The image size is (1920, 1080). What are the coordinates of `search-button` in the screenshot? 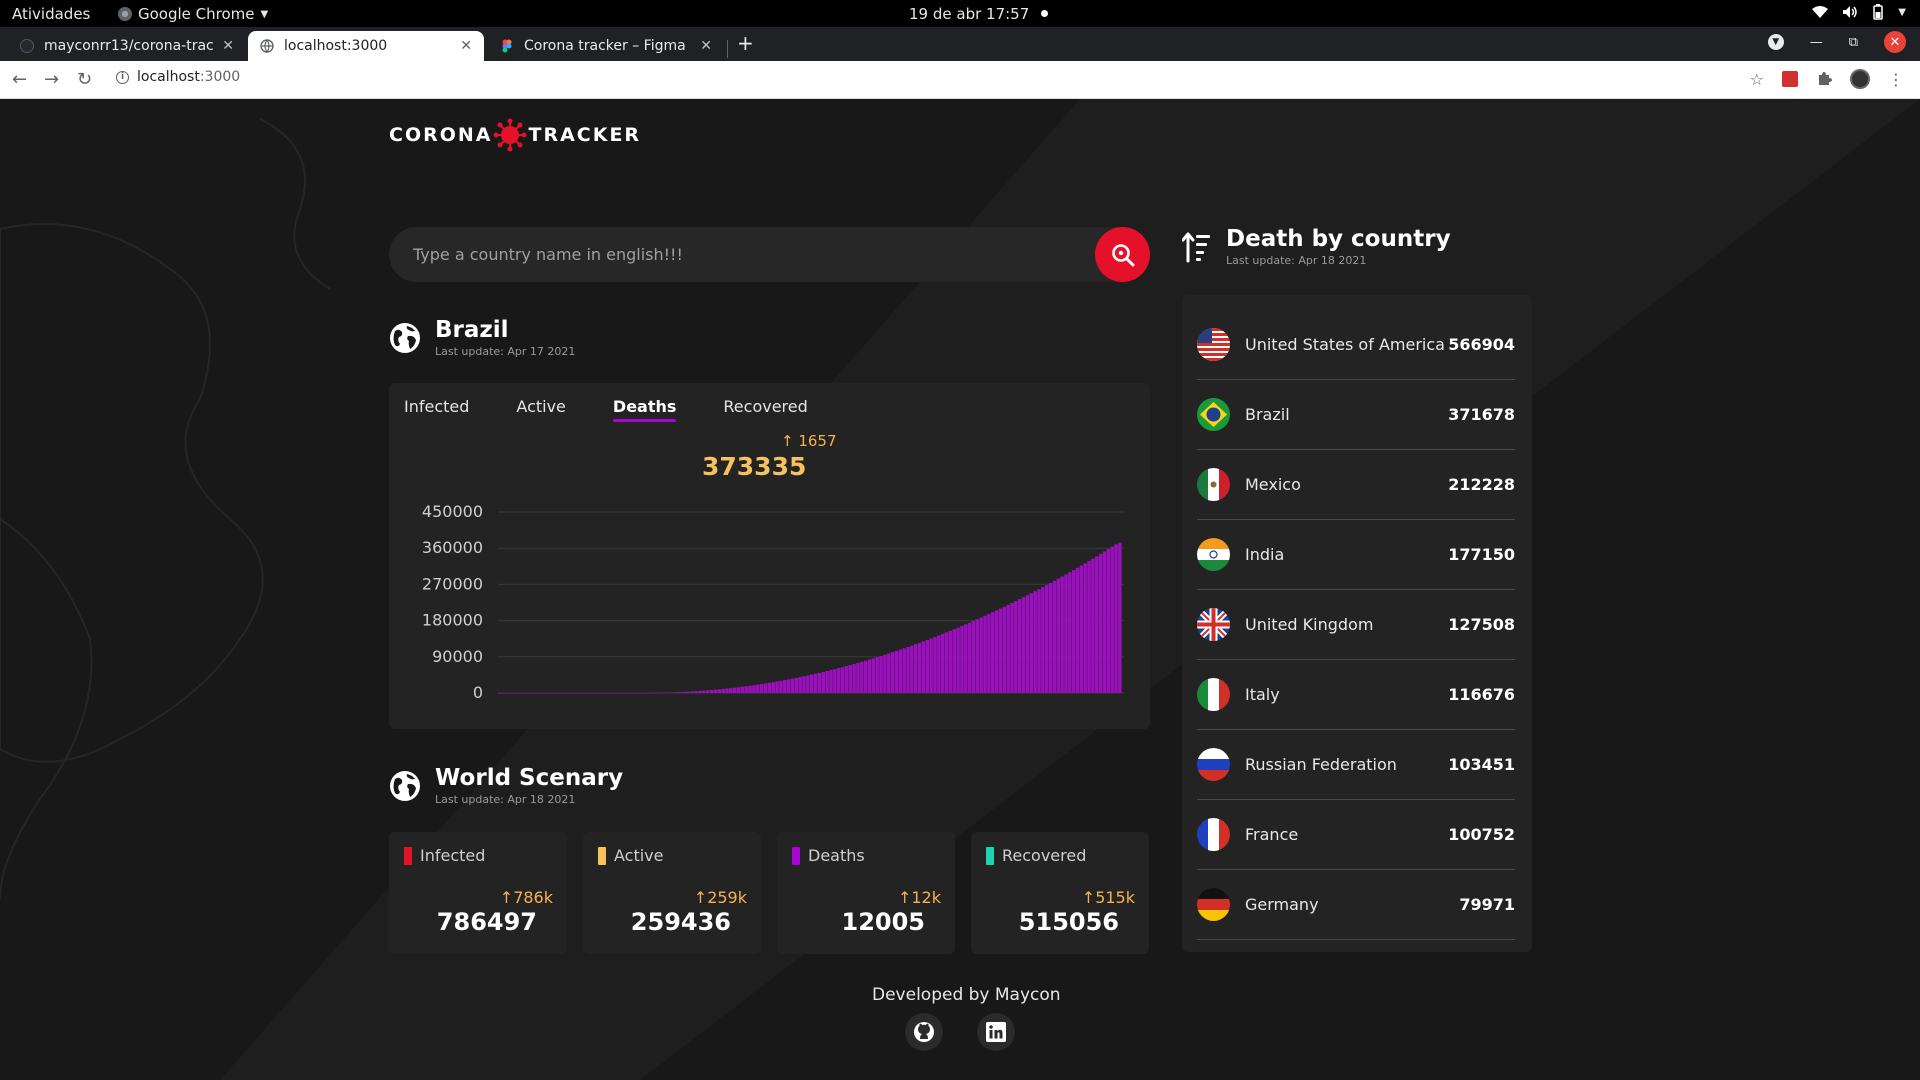 It's located at (1122, 254).